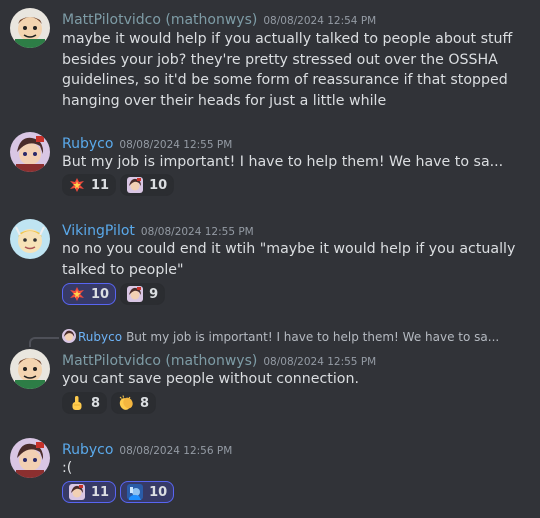  I want to click on author-name: VikingPilot, so click(98, 231).